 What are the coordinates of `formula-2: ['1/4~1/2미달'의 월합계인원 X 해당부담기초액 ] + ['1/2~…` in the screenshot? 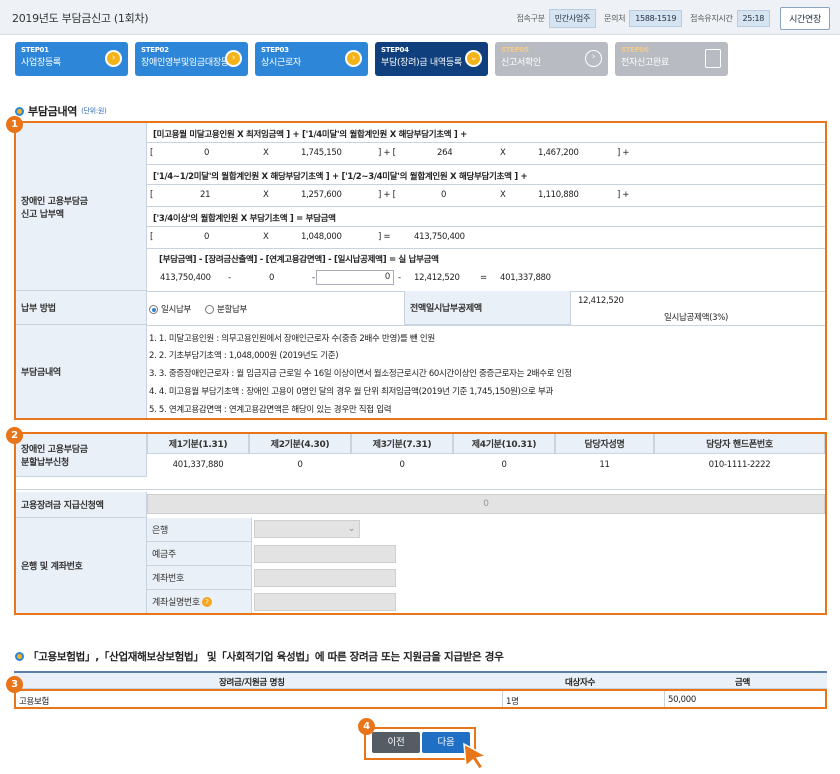 It's located at (340, 177).